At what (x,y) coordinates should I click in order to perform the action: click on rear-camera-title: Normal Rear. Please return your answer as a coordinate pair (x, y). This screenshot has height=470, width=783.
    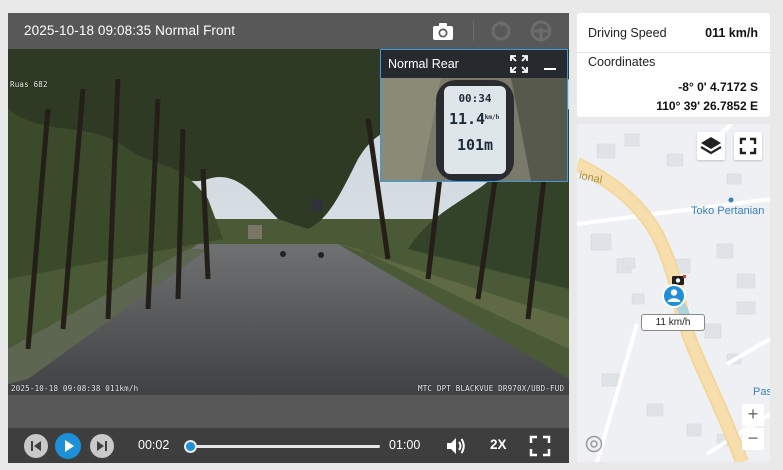
    Looking at the image, I should click on (423, 64).